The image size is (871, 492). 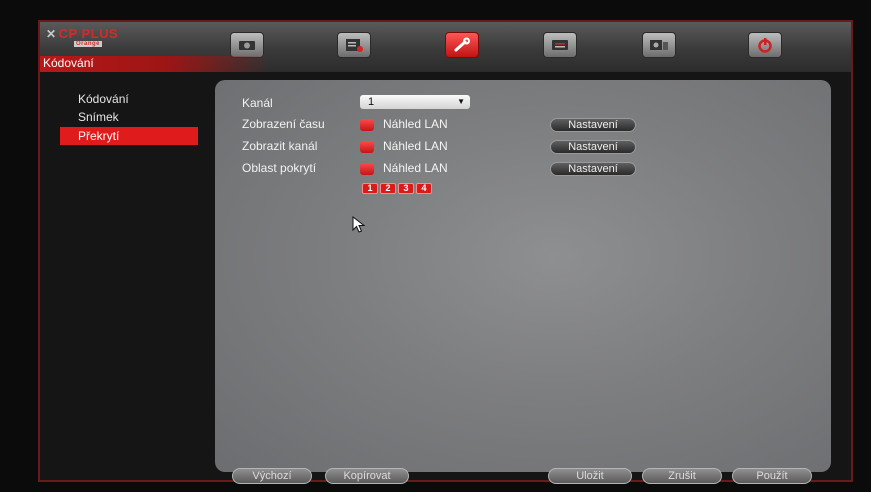 What do you see at coordinates (659, 45) in the screenshot?
I see `system-info-icon` at bounding box center [659, 45].